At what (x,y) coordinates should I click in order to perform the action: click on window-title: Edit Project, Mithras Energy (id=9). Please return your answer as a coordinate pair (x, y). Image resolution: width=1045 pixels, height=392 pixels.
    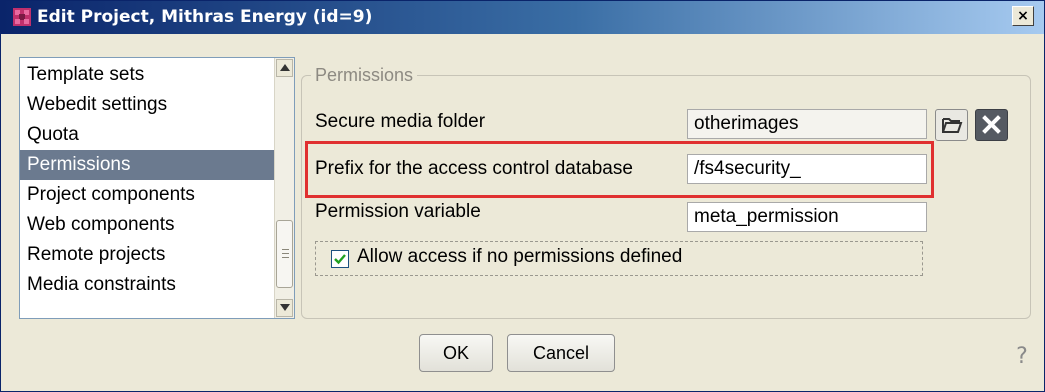
    Looking at the image, I should click on (205, 17).